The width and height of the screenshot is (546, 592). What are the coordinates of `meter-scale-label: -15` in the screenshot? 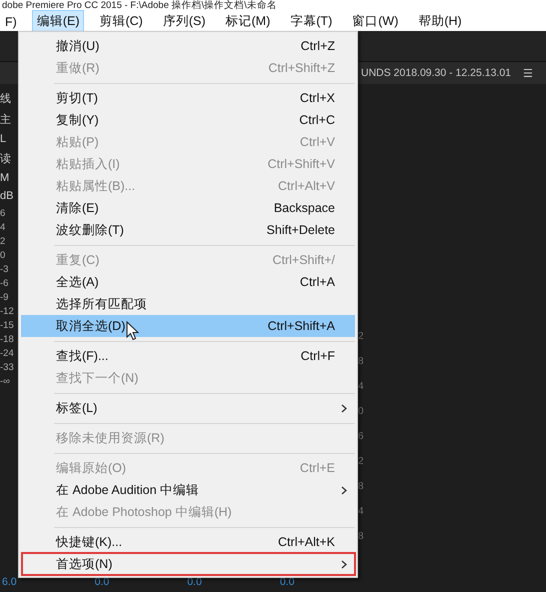 It's located at (7, 325).